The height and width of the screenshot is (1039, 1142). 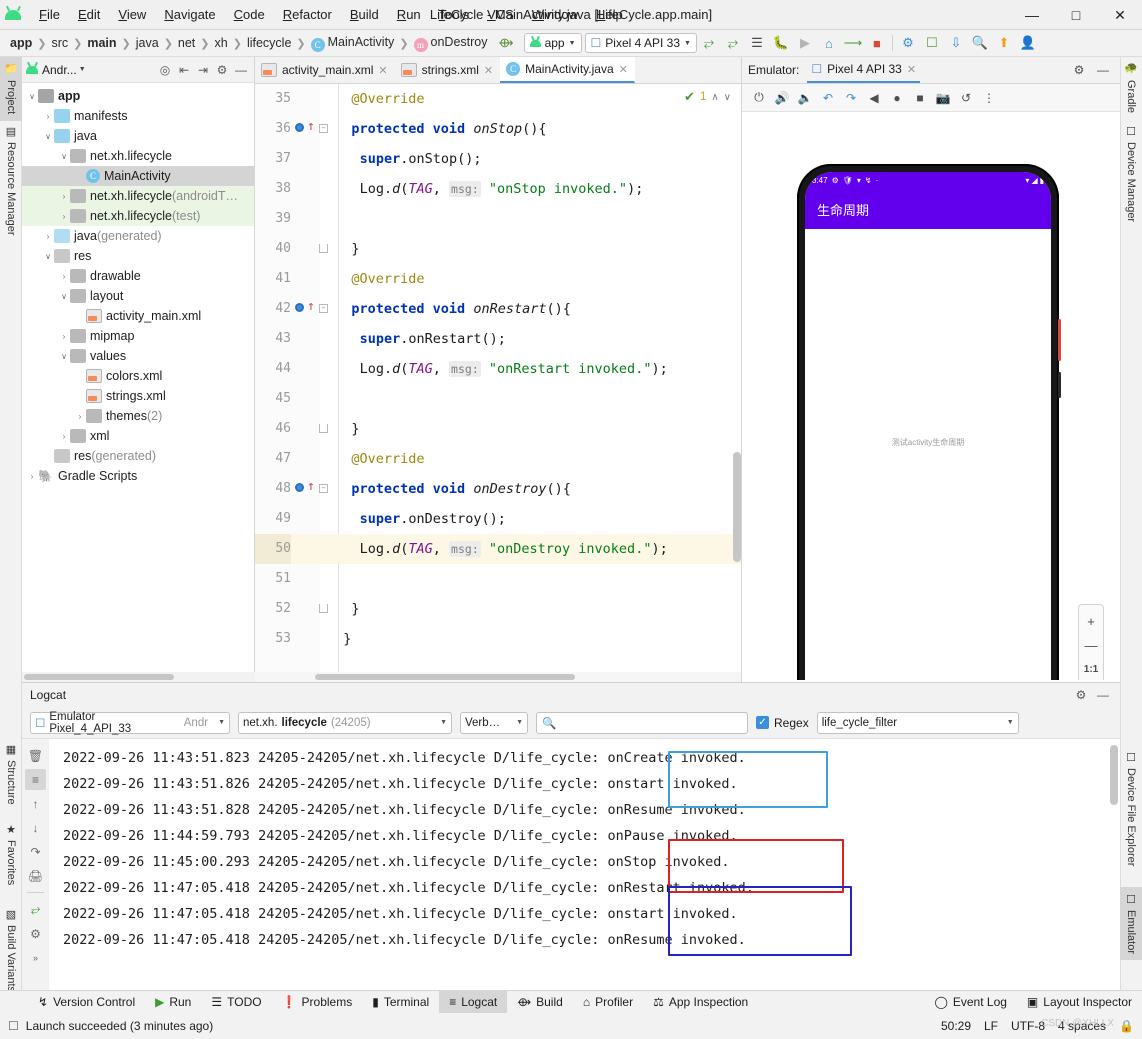 I want to click on menu-item-edit: Edit, so click(x=89, y=14).